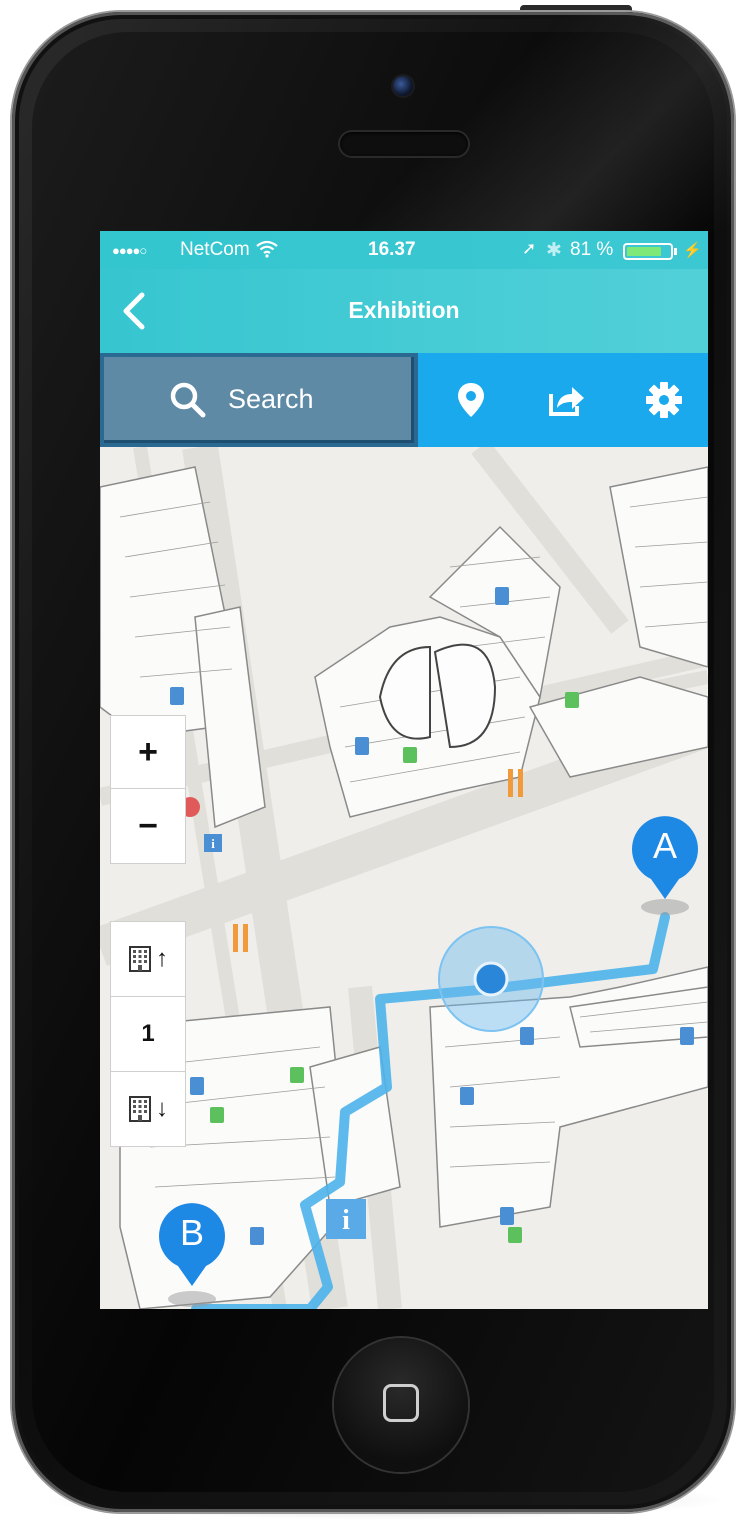 The width and height of the screenshot is (743, 1527). I want to click on signal-strength: ●●●●○, so click(129, 250).